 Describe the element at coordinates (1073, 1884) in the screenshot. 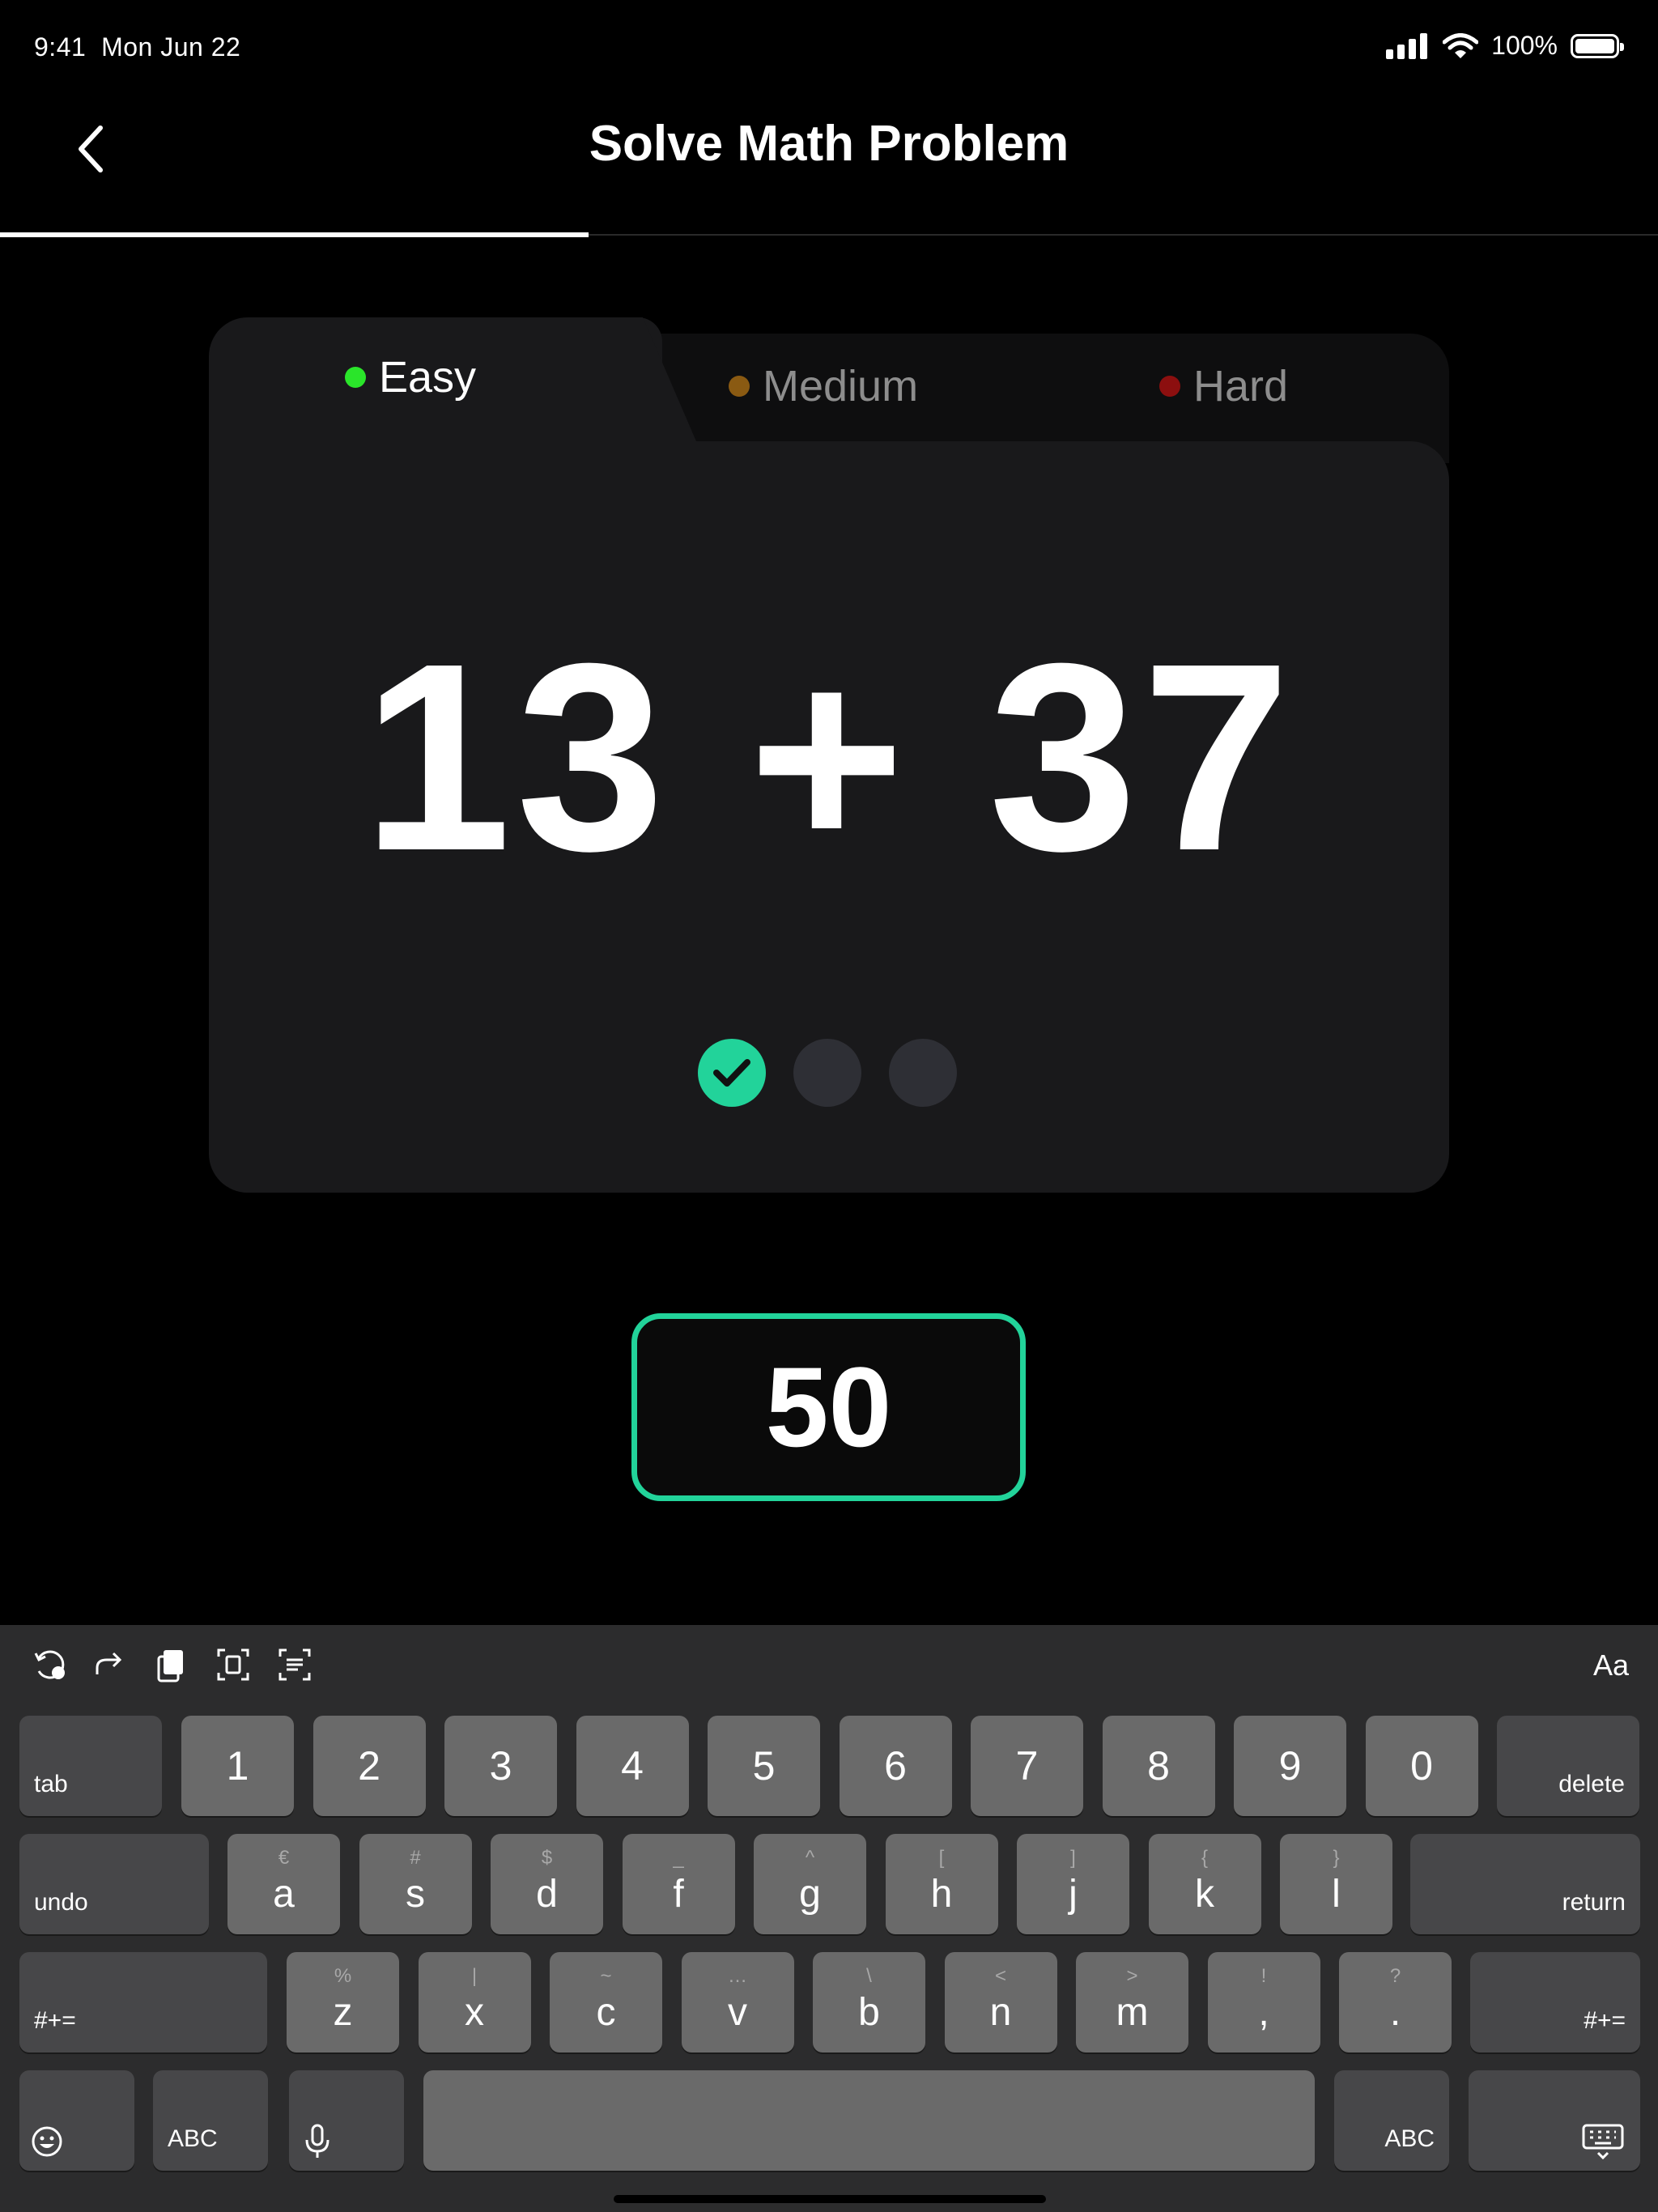

I see `key-j: ] j` at that location.